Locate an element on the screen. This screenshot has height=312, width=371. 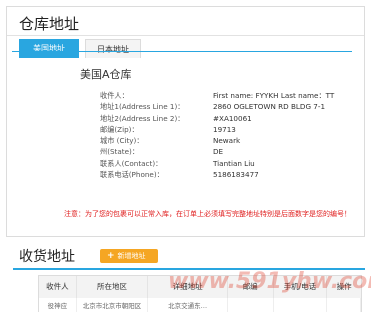
address-row: 收件人： First name: FYYKH Last name：TT is located at coordinates (230, 95).